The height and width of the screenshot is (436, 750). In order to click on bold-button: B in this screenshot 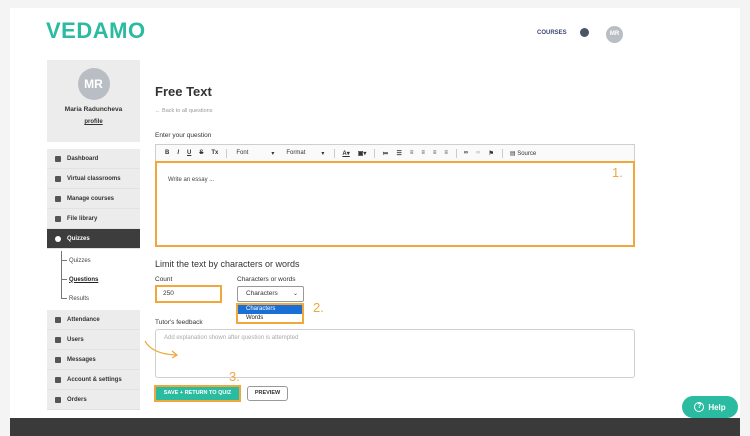, I will do `click(167, 153)`.